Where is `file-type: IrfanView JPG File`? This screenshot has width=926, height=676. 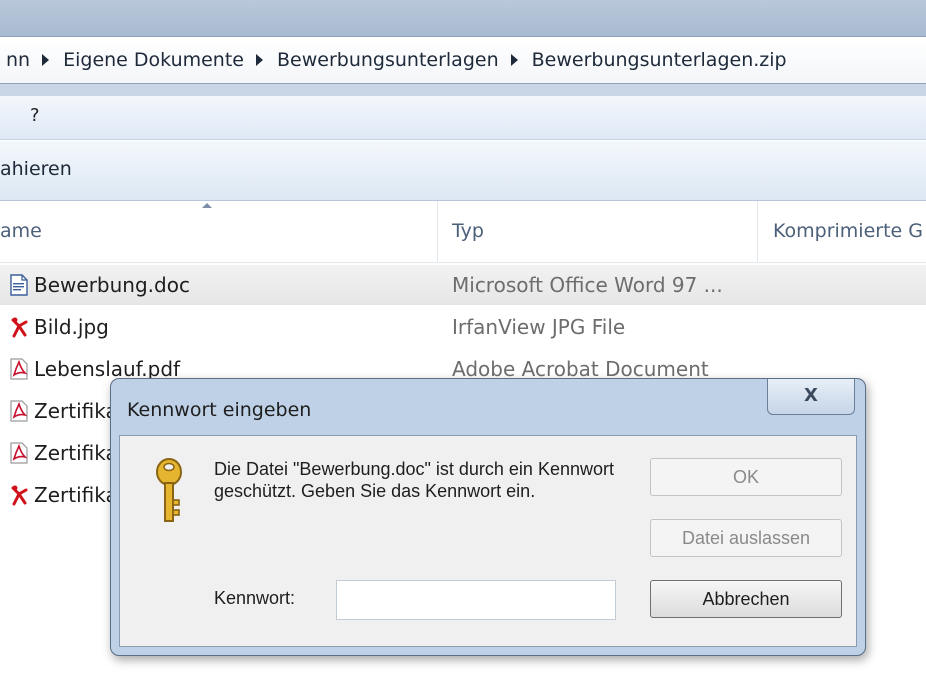 file-type: IrfanView JPG File is located at coordinates (539, 327).